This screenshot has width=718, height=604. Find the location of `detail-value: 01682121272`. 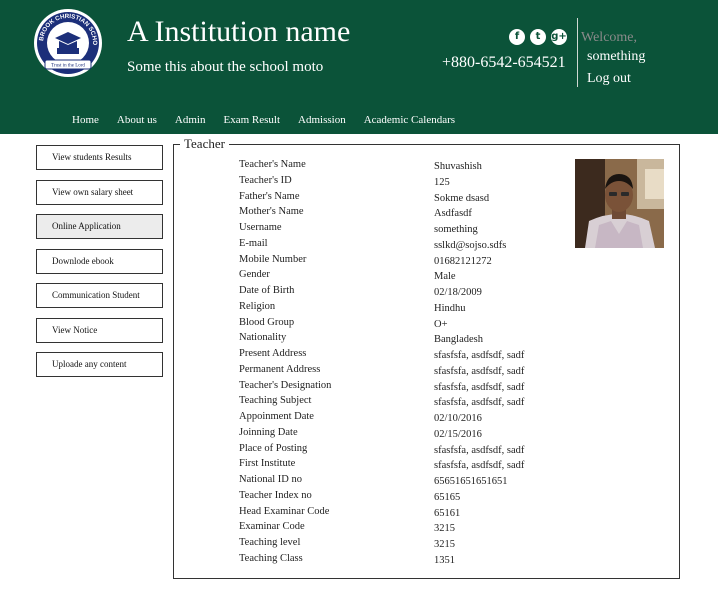

detail-value: 01682121272 is located at coordinates (463, 261).